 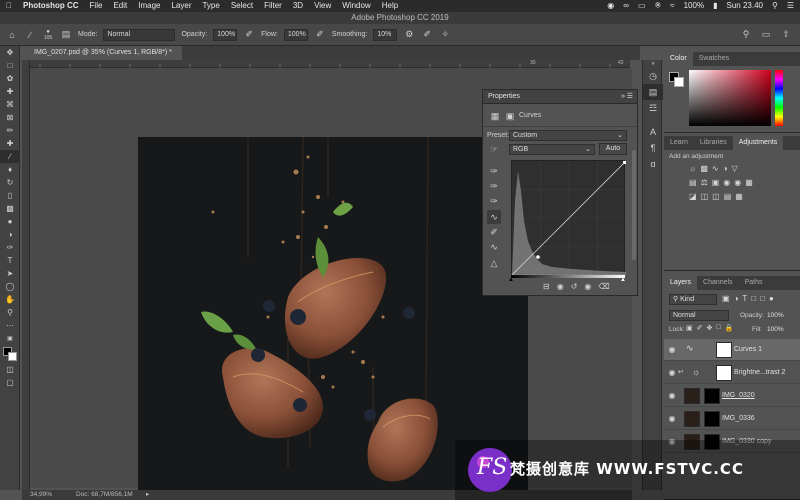 I want to click on clip-to-layer-icon: ⊟, so click(x=546, y=286).